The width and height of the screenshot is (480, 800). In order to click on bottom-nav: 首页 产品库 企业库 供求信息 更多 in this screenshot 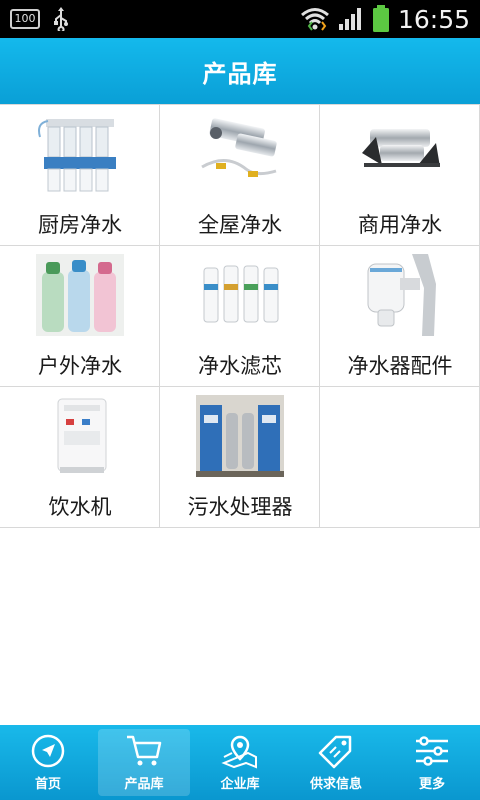, I will do `click(240, 762)`.